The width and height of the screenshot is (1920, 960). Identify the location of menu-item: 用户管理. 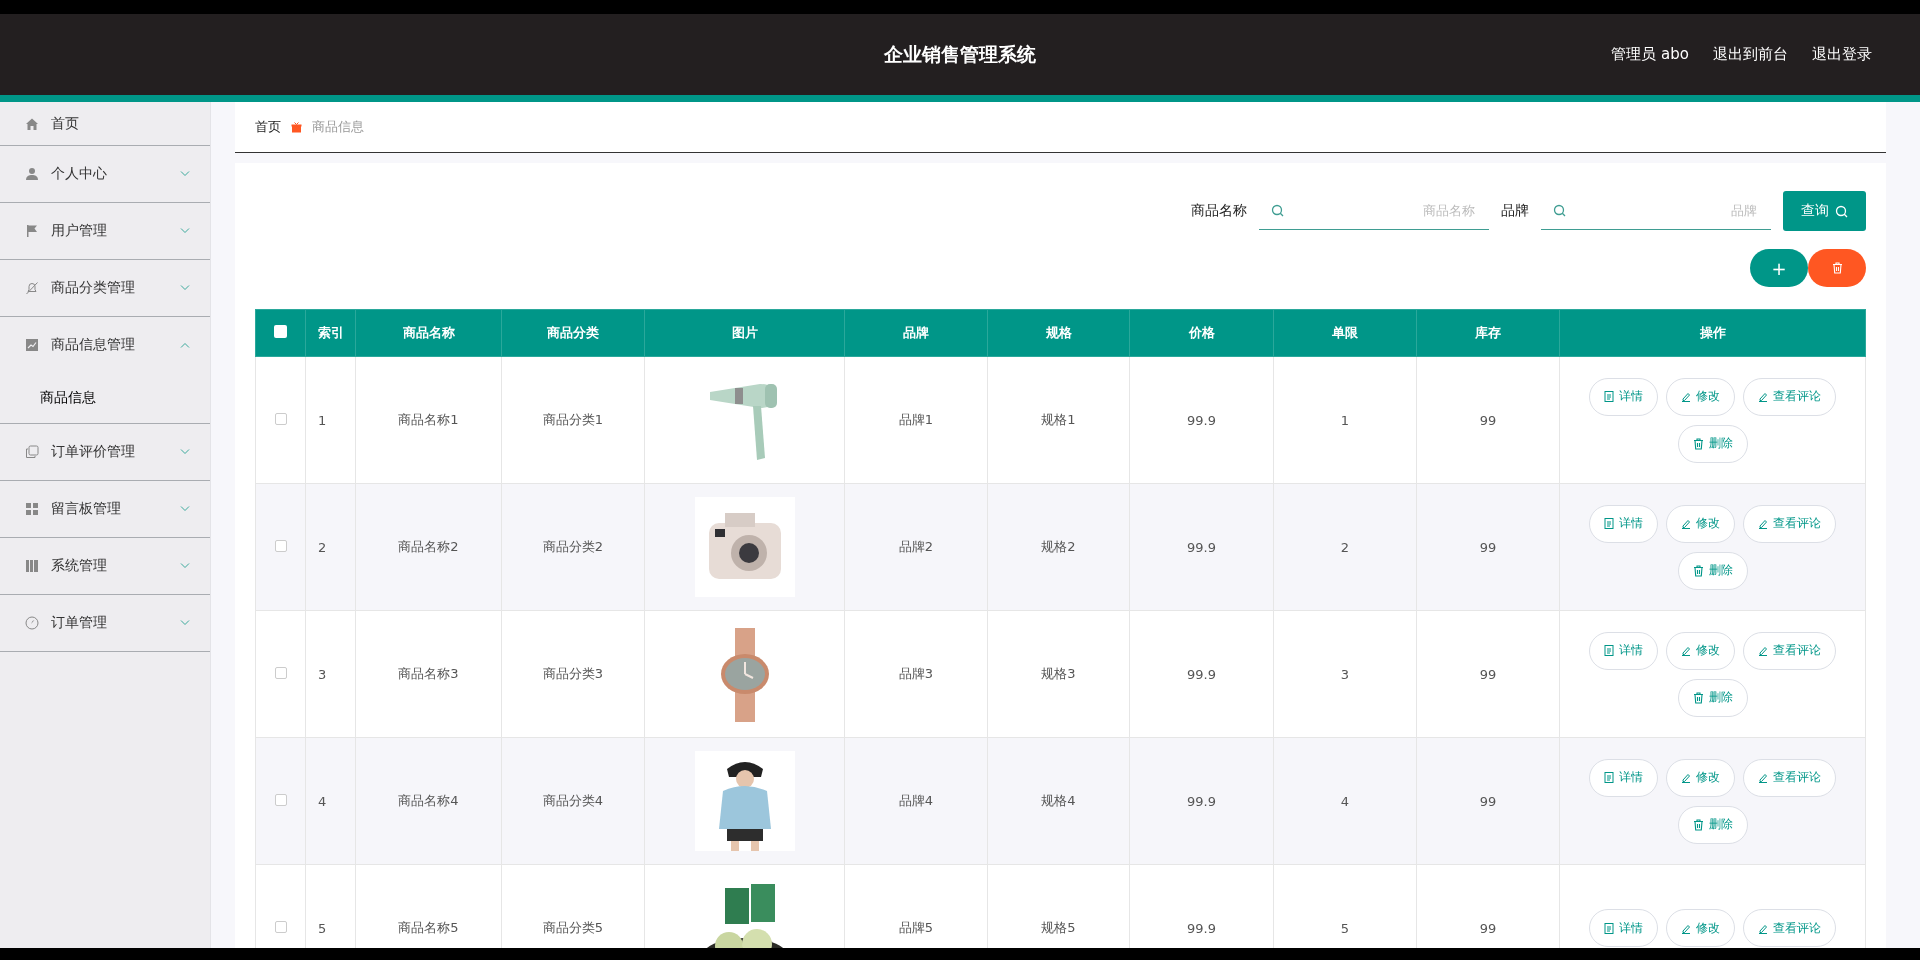
(105, 231).